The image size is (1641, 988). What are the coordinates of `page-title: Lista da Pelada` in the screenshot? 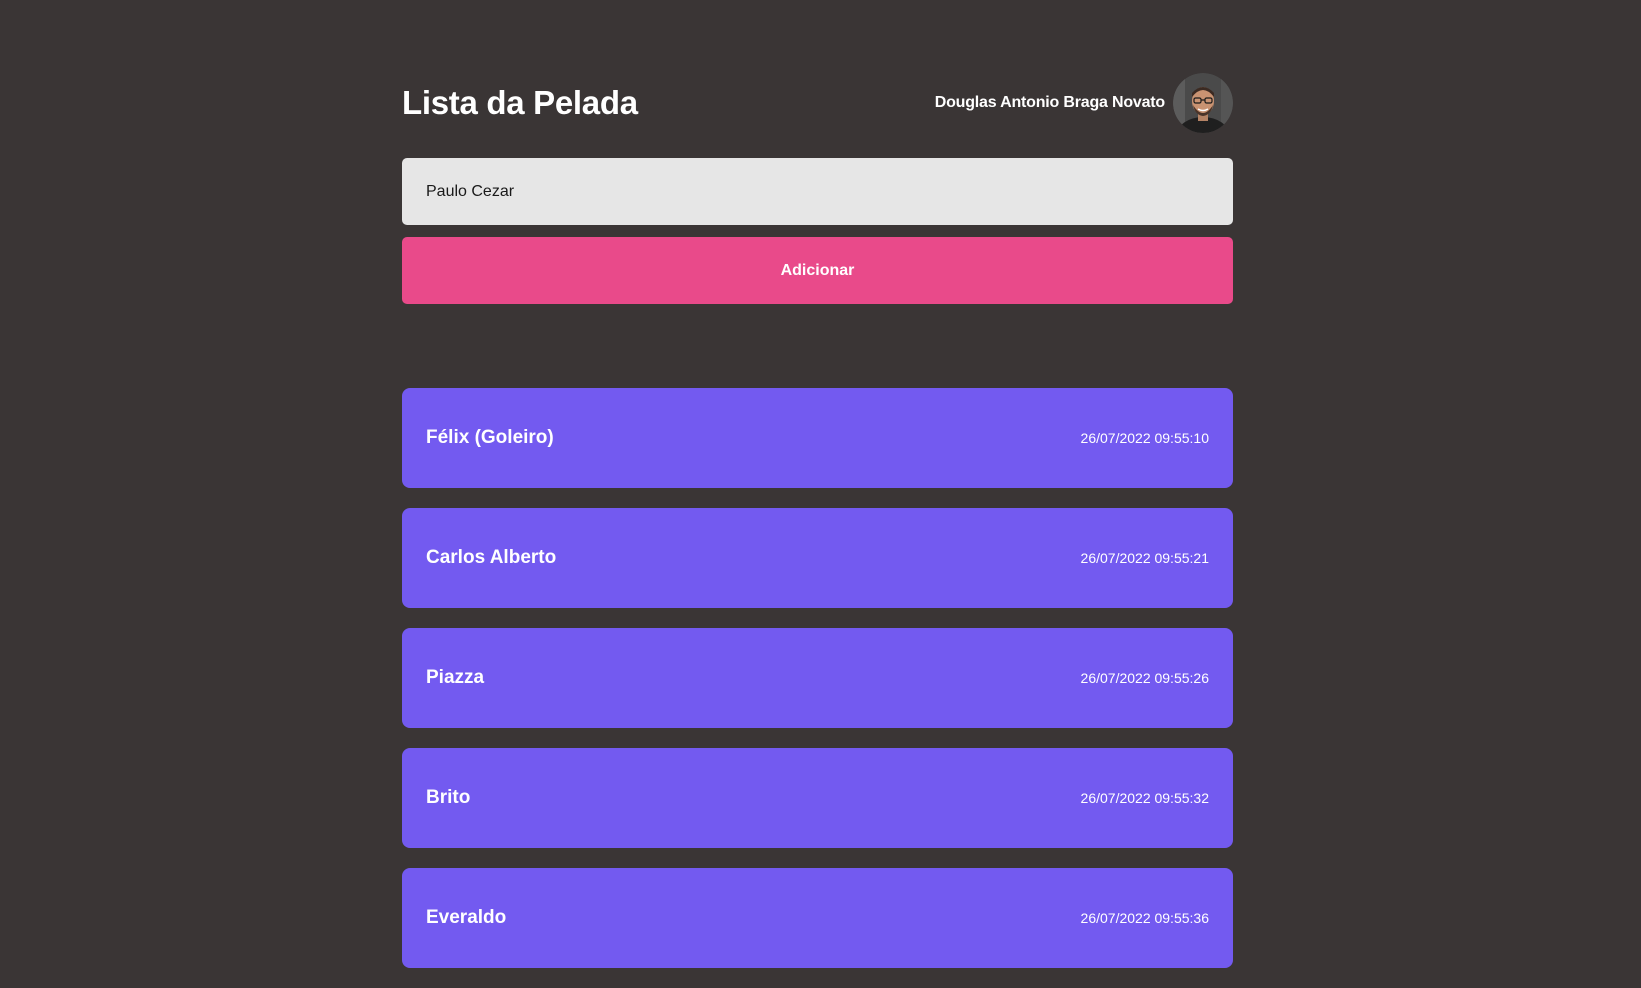 It's located at (520, 102).